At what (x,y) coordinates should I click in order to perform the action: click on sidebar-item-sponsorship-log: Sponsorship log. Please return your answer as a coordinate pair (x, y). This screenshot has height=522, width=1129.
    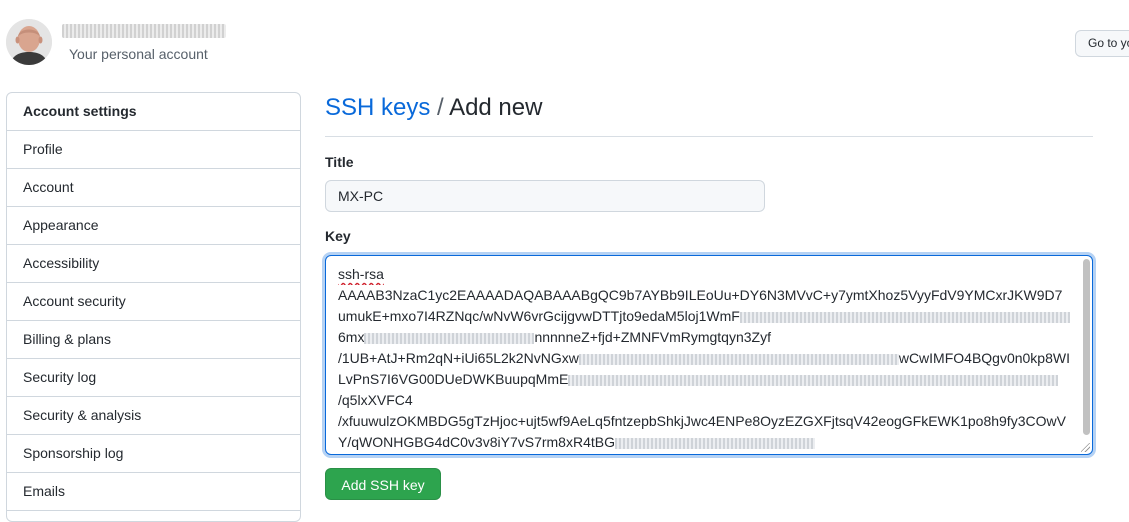
    Looking at the image, I should click on (153, 454).